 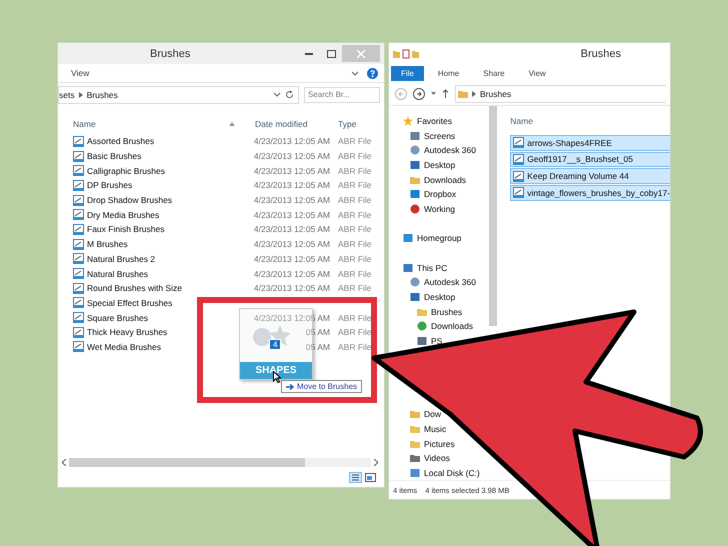 What do you see at coordinates (113, 141) in the screenshot?
I see `file-name: Assorted Brushes` at bounding box center [113, 141].